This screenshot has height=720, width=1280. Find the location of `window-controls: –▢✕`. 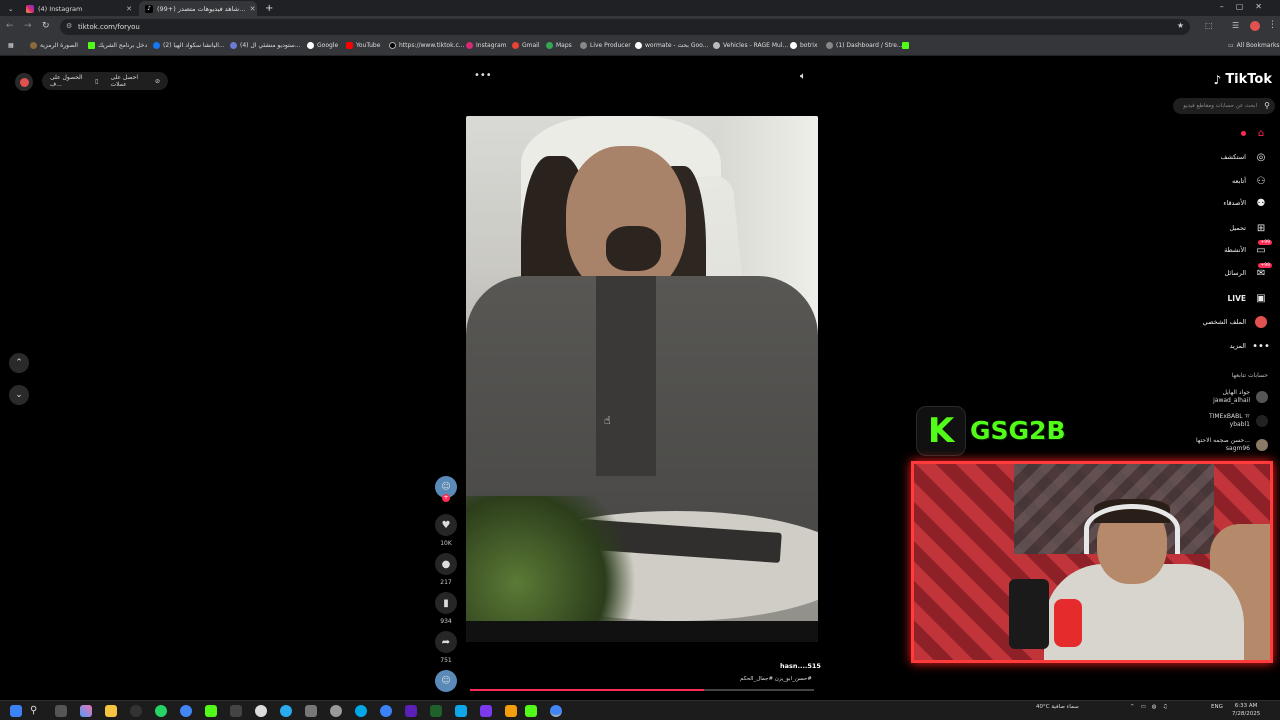

window-controls: –▢✕ is located at coordinates (1247, 6).